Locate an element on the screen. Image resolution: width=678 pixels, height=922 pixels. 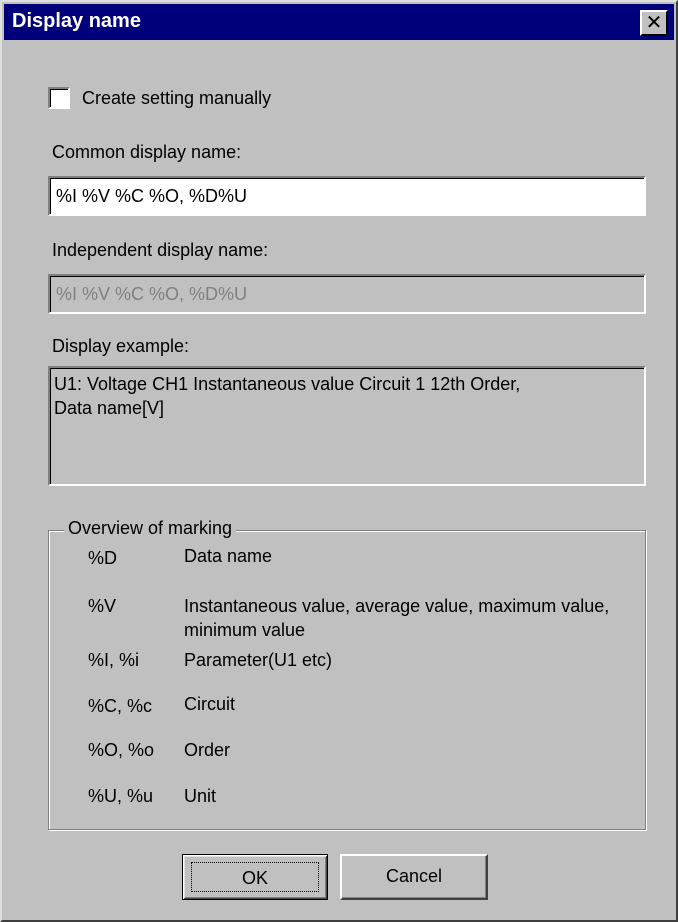
marking-description: Circuit is located at coordinates (210, 704).